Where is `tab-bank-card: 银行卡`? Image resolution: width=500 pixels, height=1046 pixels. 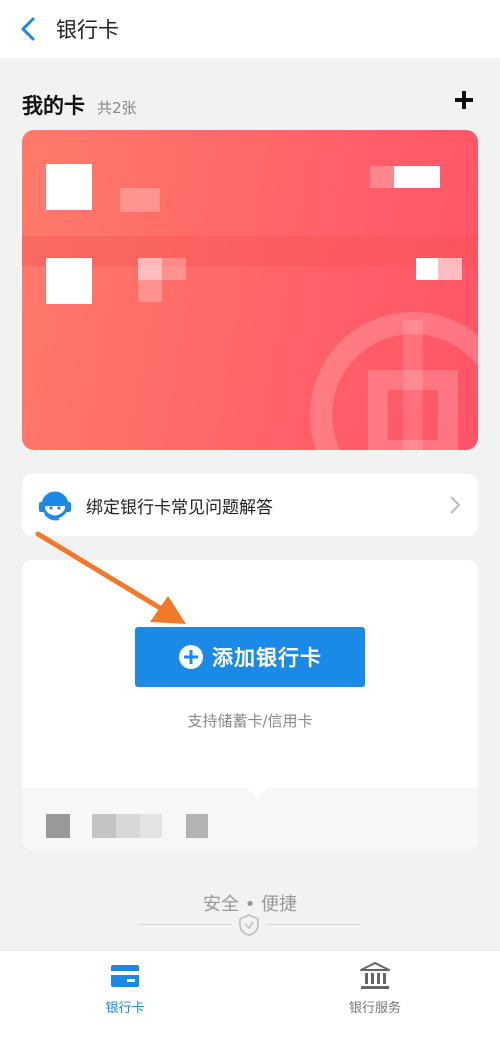
tab-bank-card: 银行卡 is located at coordinates (125, 998).